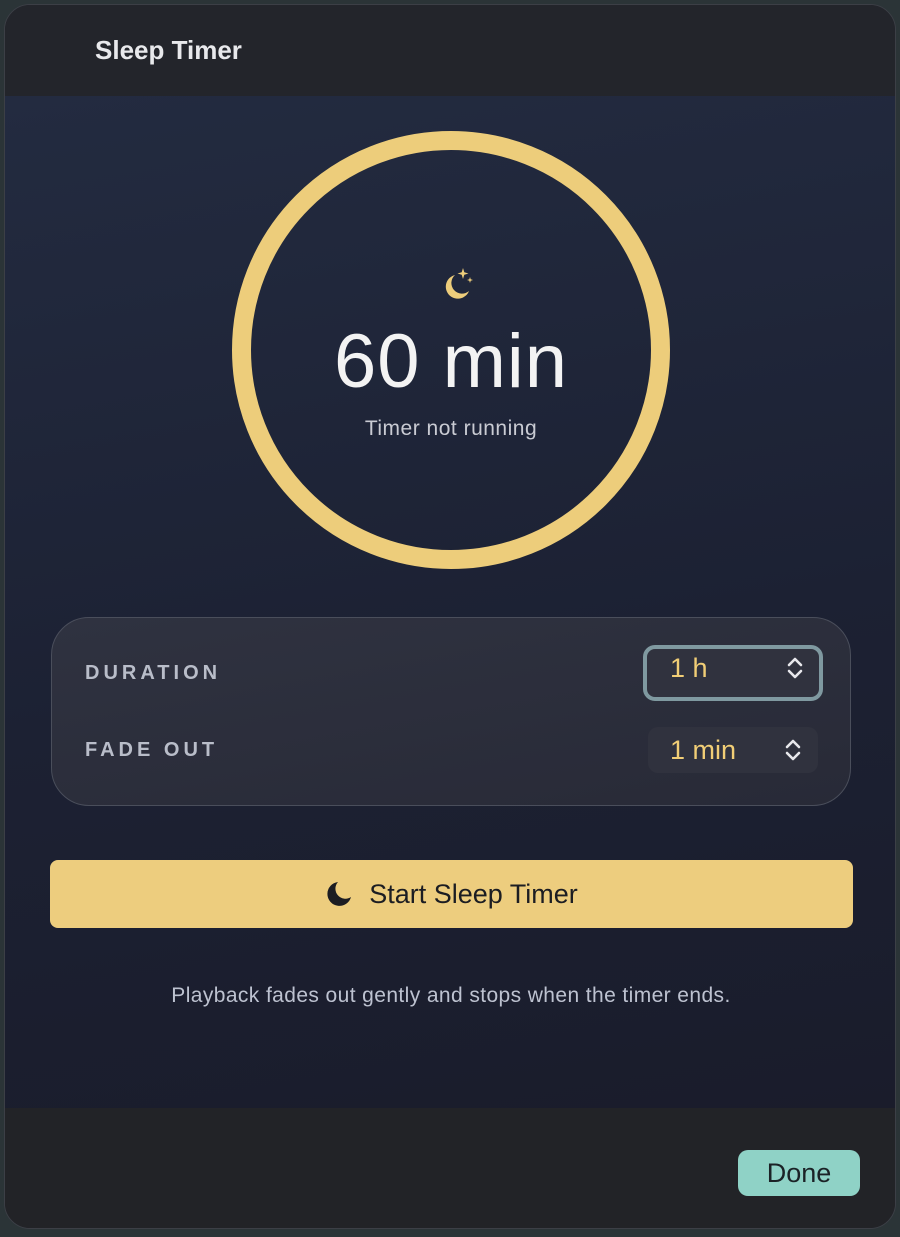  Describe the element at coordinates (168, 50) in the screenshot. I see `window-title: Sleep Timer` at that location.